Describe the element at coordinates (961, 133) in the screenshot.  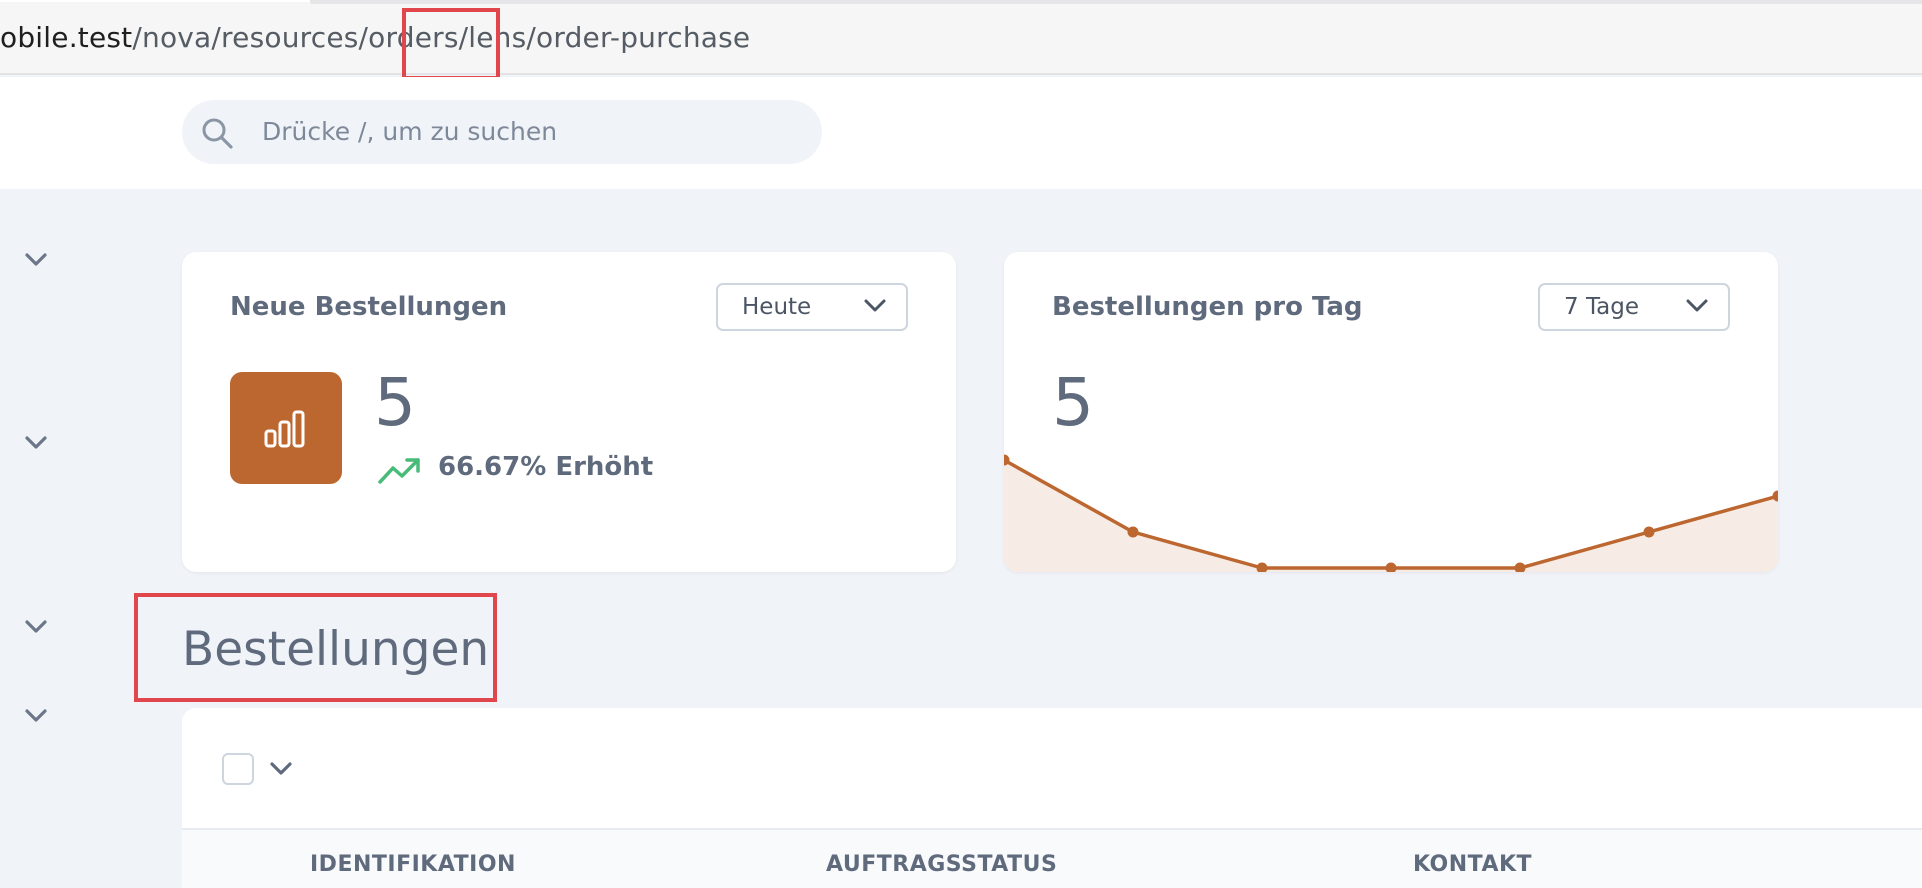
I see `app-header: Drücke /, um zu suchen` at that location.